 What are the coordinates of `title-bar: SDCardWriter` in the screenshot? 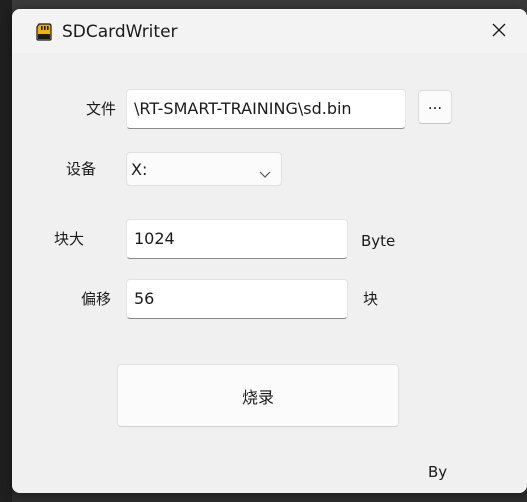 It's located at (269, 31).